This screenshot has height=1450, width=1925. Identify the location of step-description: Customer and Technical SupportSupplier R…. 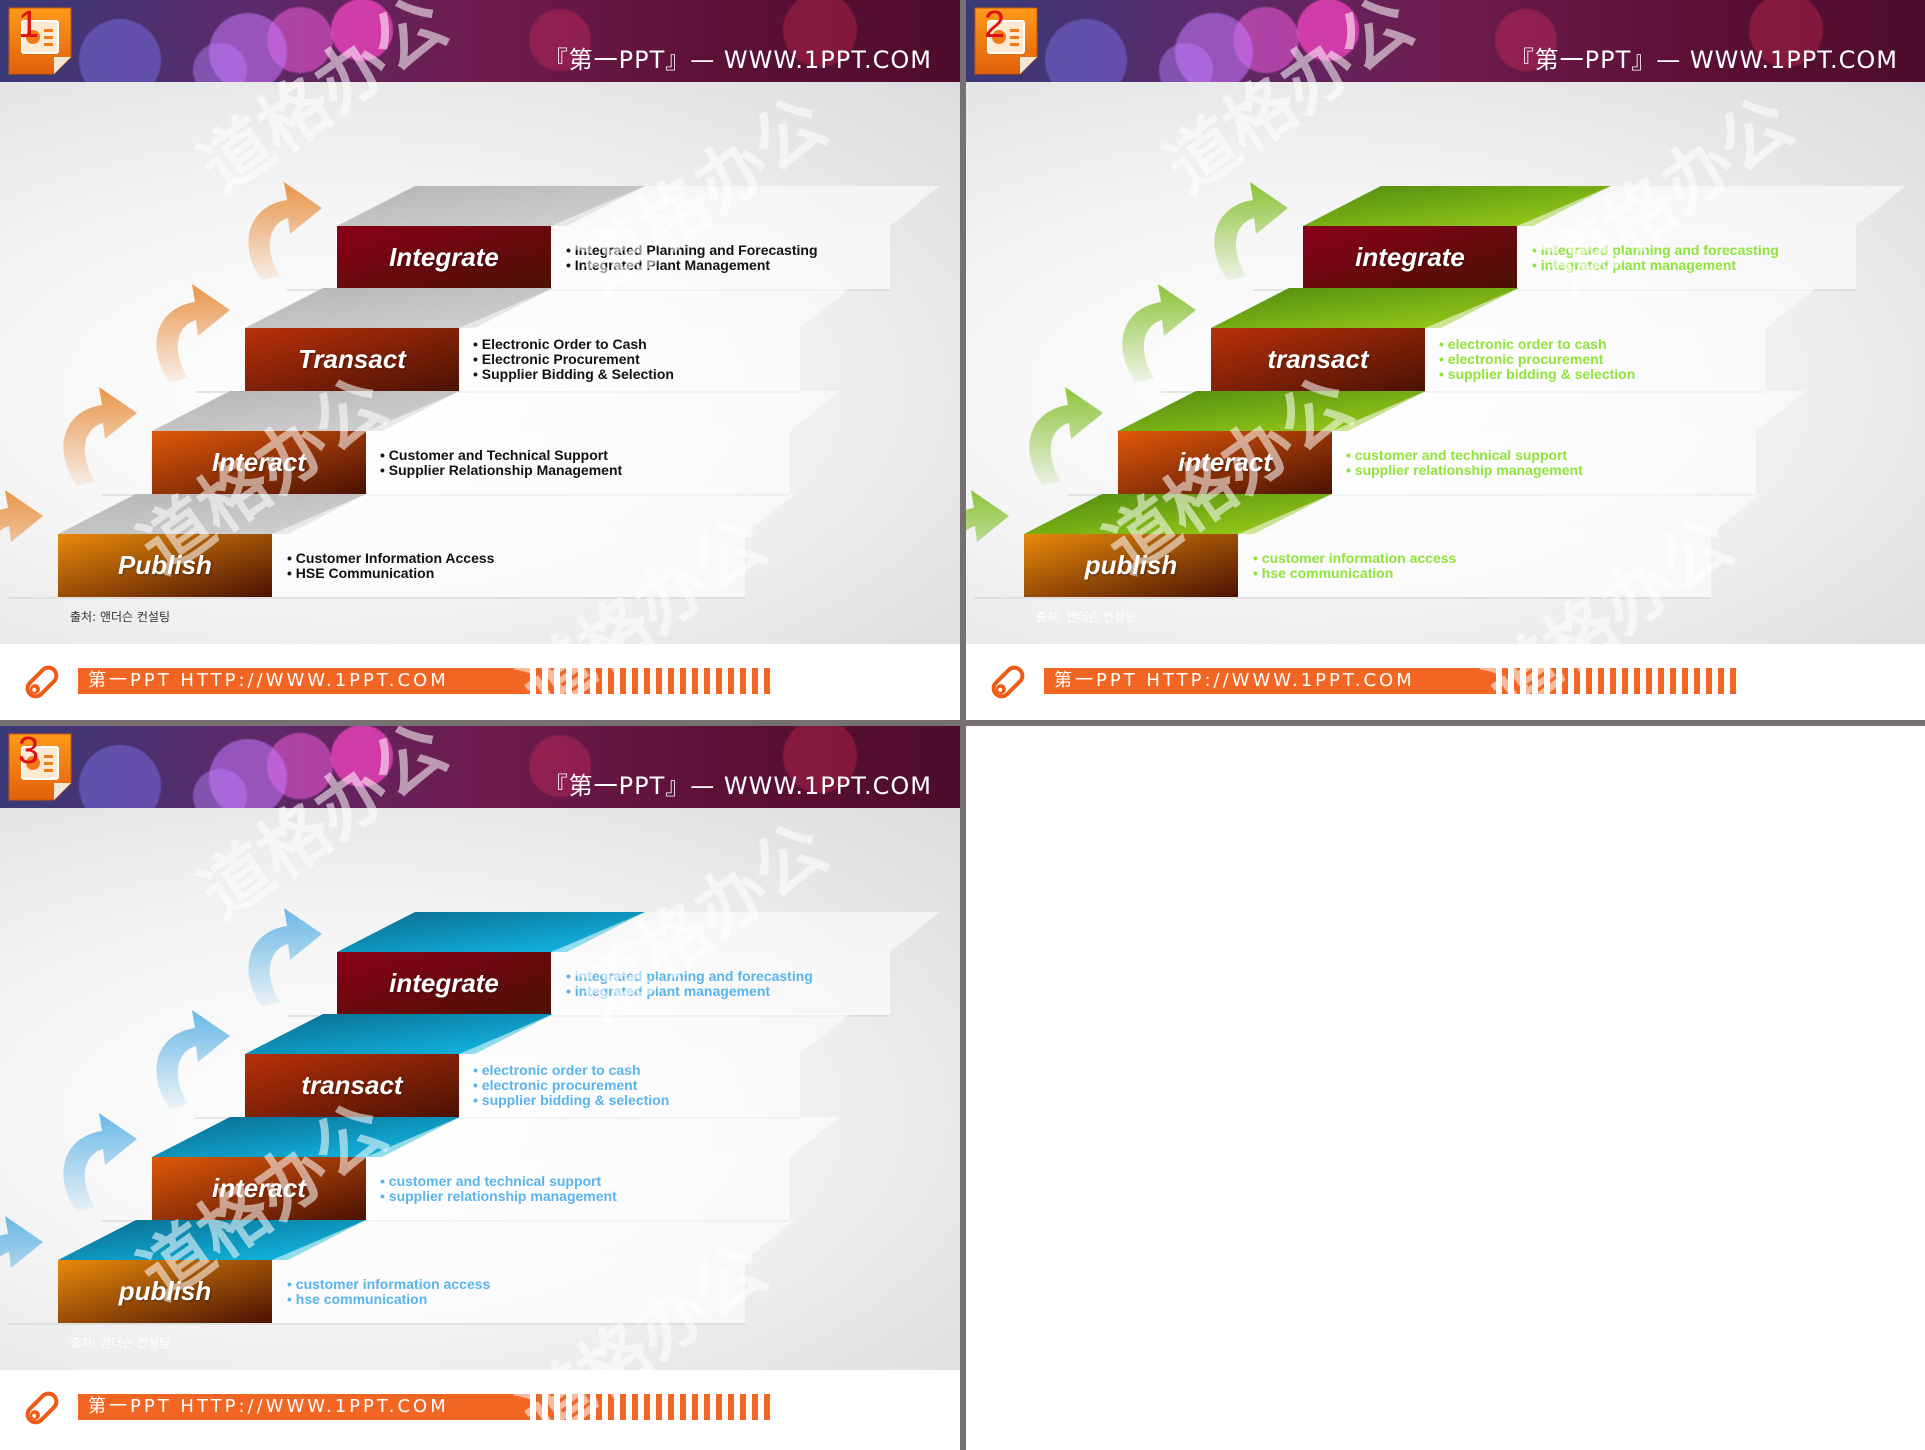
(501, 462).